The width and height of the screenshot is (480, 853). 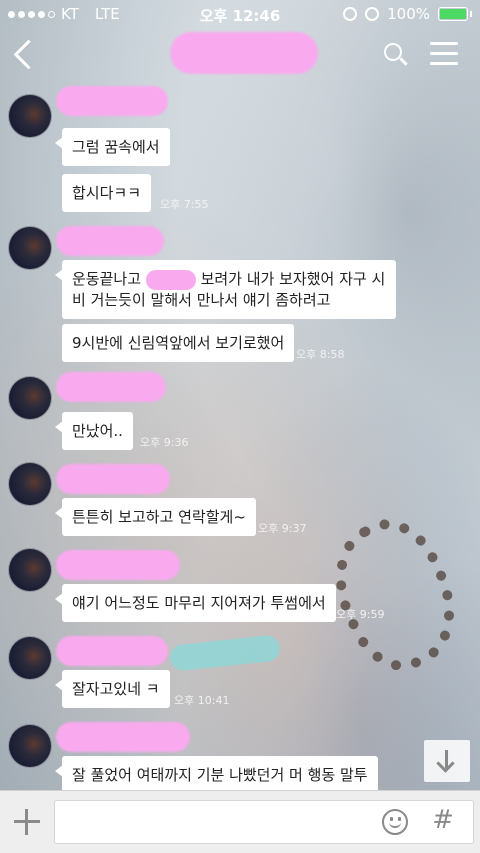 I want to click on message-time: 오후 7:55, so click(x=184, y=204).